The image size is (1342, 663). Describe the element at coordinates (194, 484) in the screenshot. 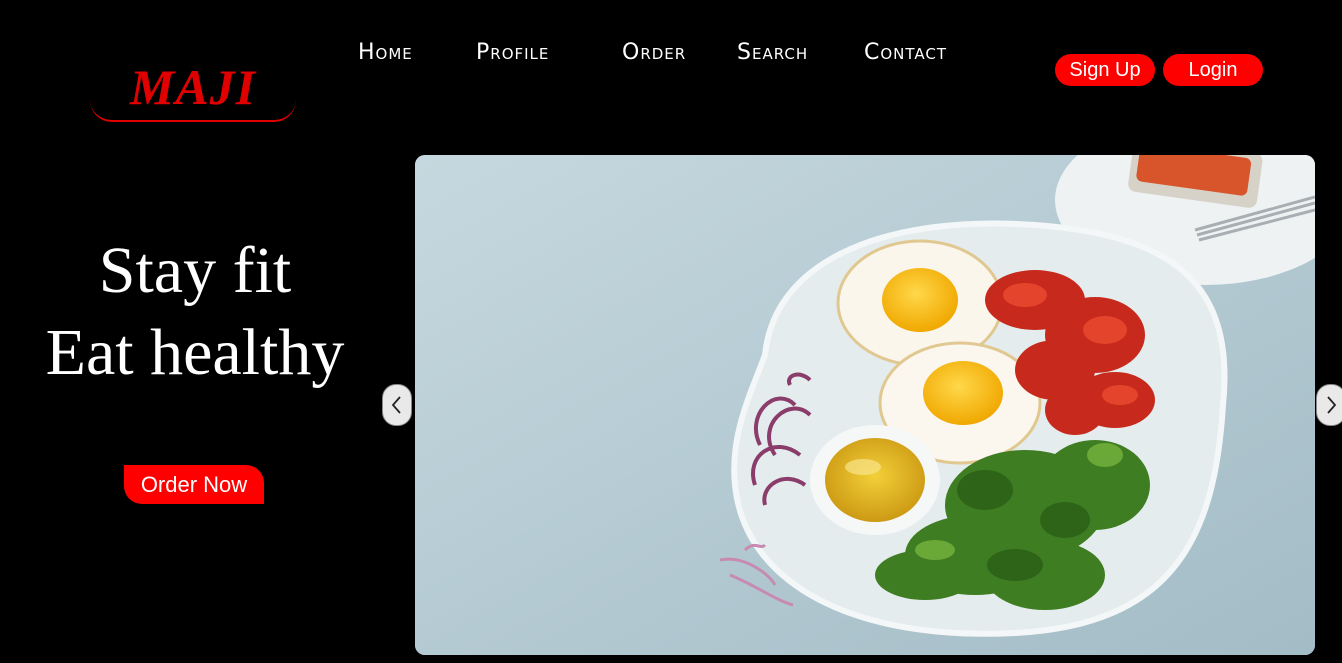

I see `order-now-button: Order Now` at that location.